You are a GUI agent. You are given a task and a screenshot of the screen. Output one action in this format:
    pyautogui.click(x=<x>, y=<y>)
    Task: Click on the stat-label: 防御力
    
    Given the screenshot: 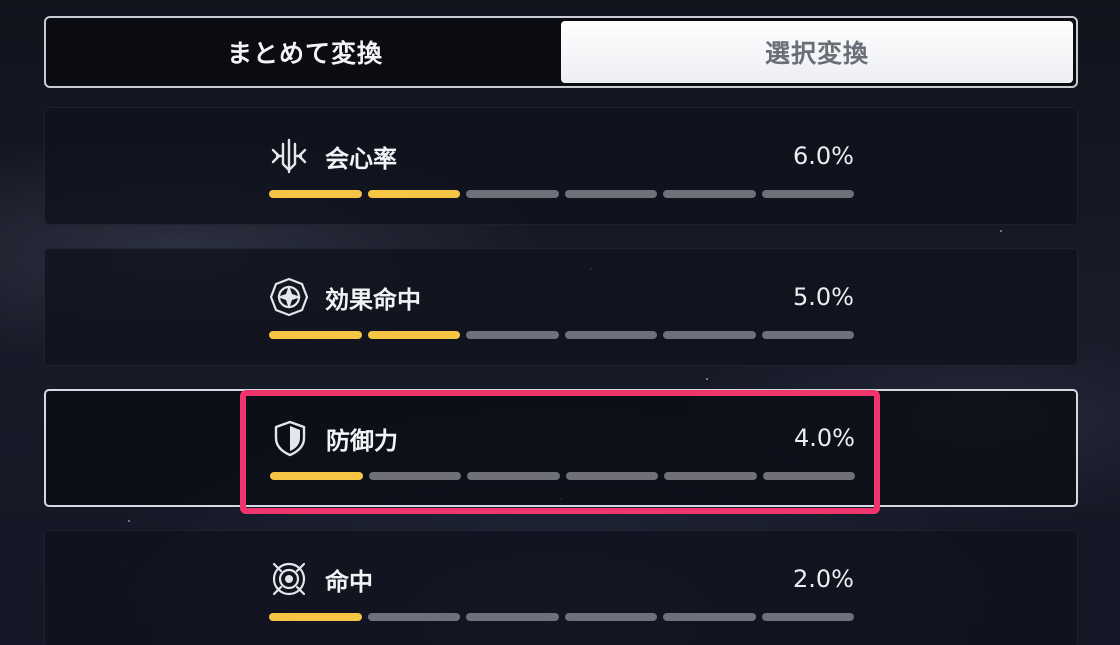 What is the action you would take?
    pyautogui.click(x=362, y=440)
    